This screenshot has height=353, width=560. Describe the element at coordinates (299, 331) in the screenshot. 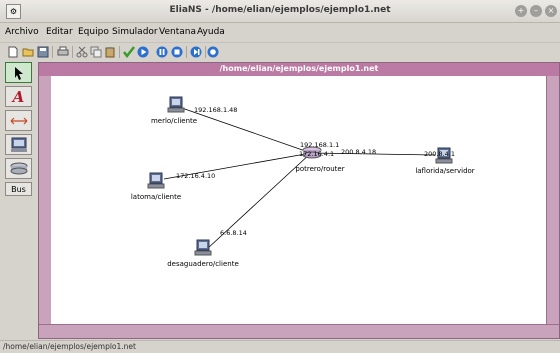

I see `horizontal-scrollbar` at that location.